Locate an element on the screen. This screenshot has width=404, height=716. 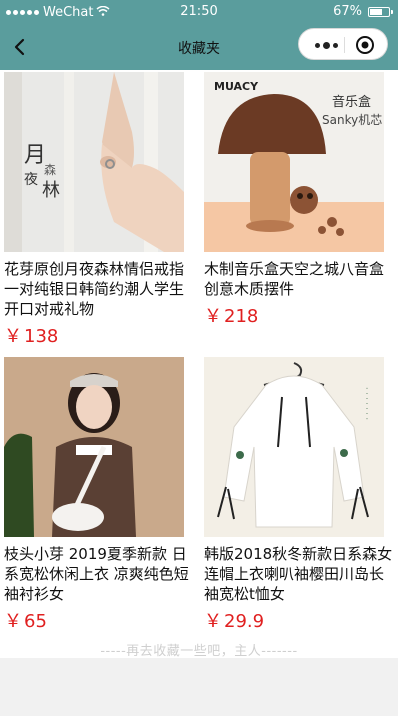
product-price: ￥ 218 is located at coordinates (294, 315).